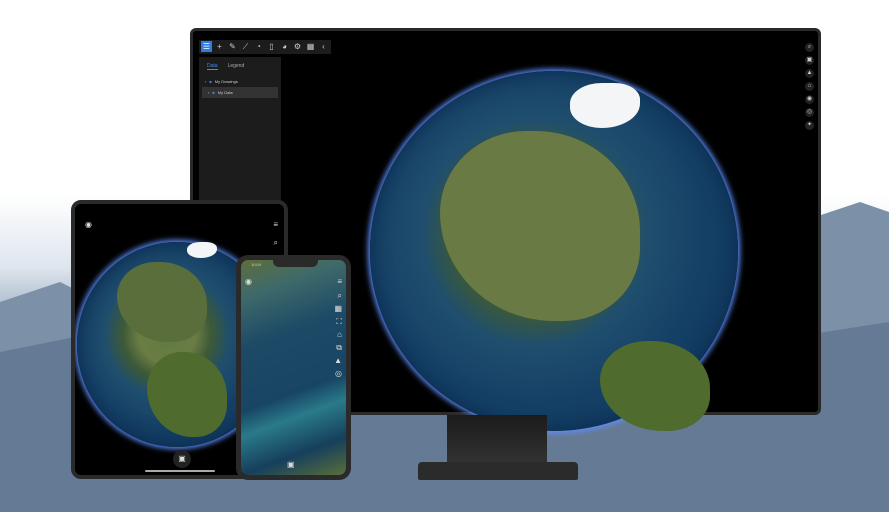 Image resolution: width=889 pixels, height=512 pixels. What do you see at coordinates (232, 46) in the screenshot?
I see `pencil-icon: ✎` at bounding box center [232, 46].